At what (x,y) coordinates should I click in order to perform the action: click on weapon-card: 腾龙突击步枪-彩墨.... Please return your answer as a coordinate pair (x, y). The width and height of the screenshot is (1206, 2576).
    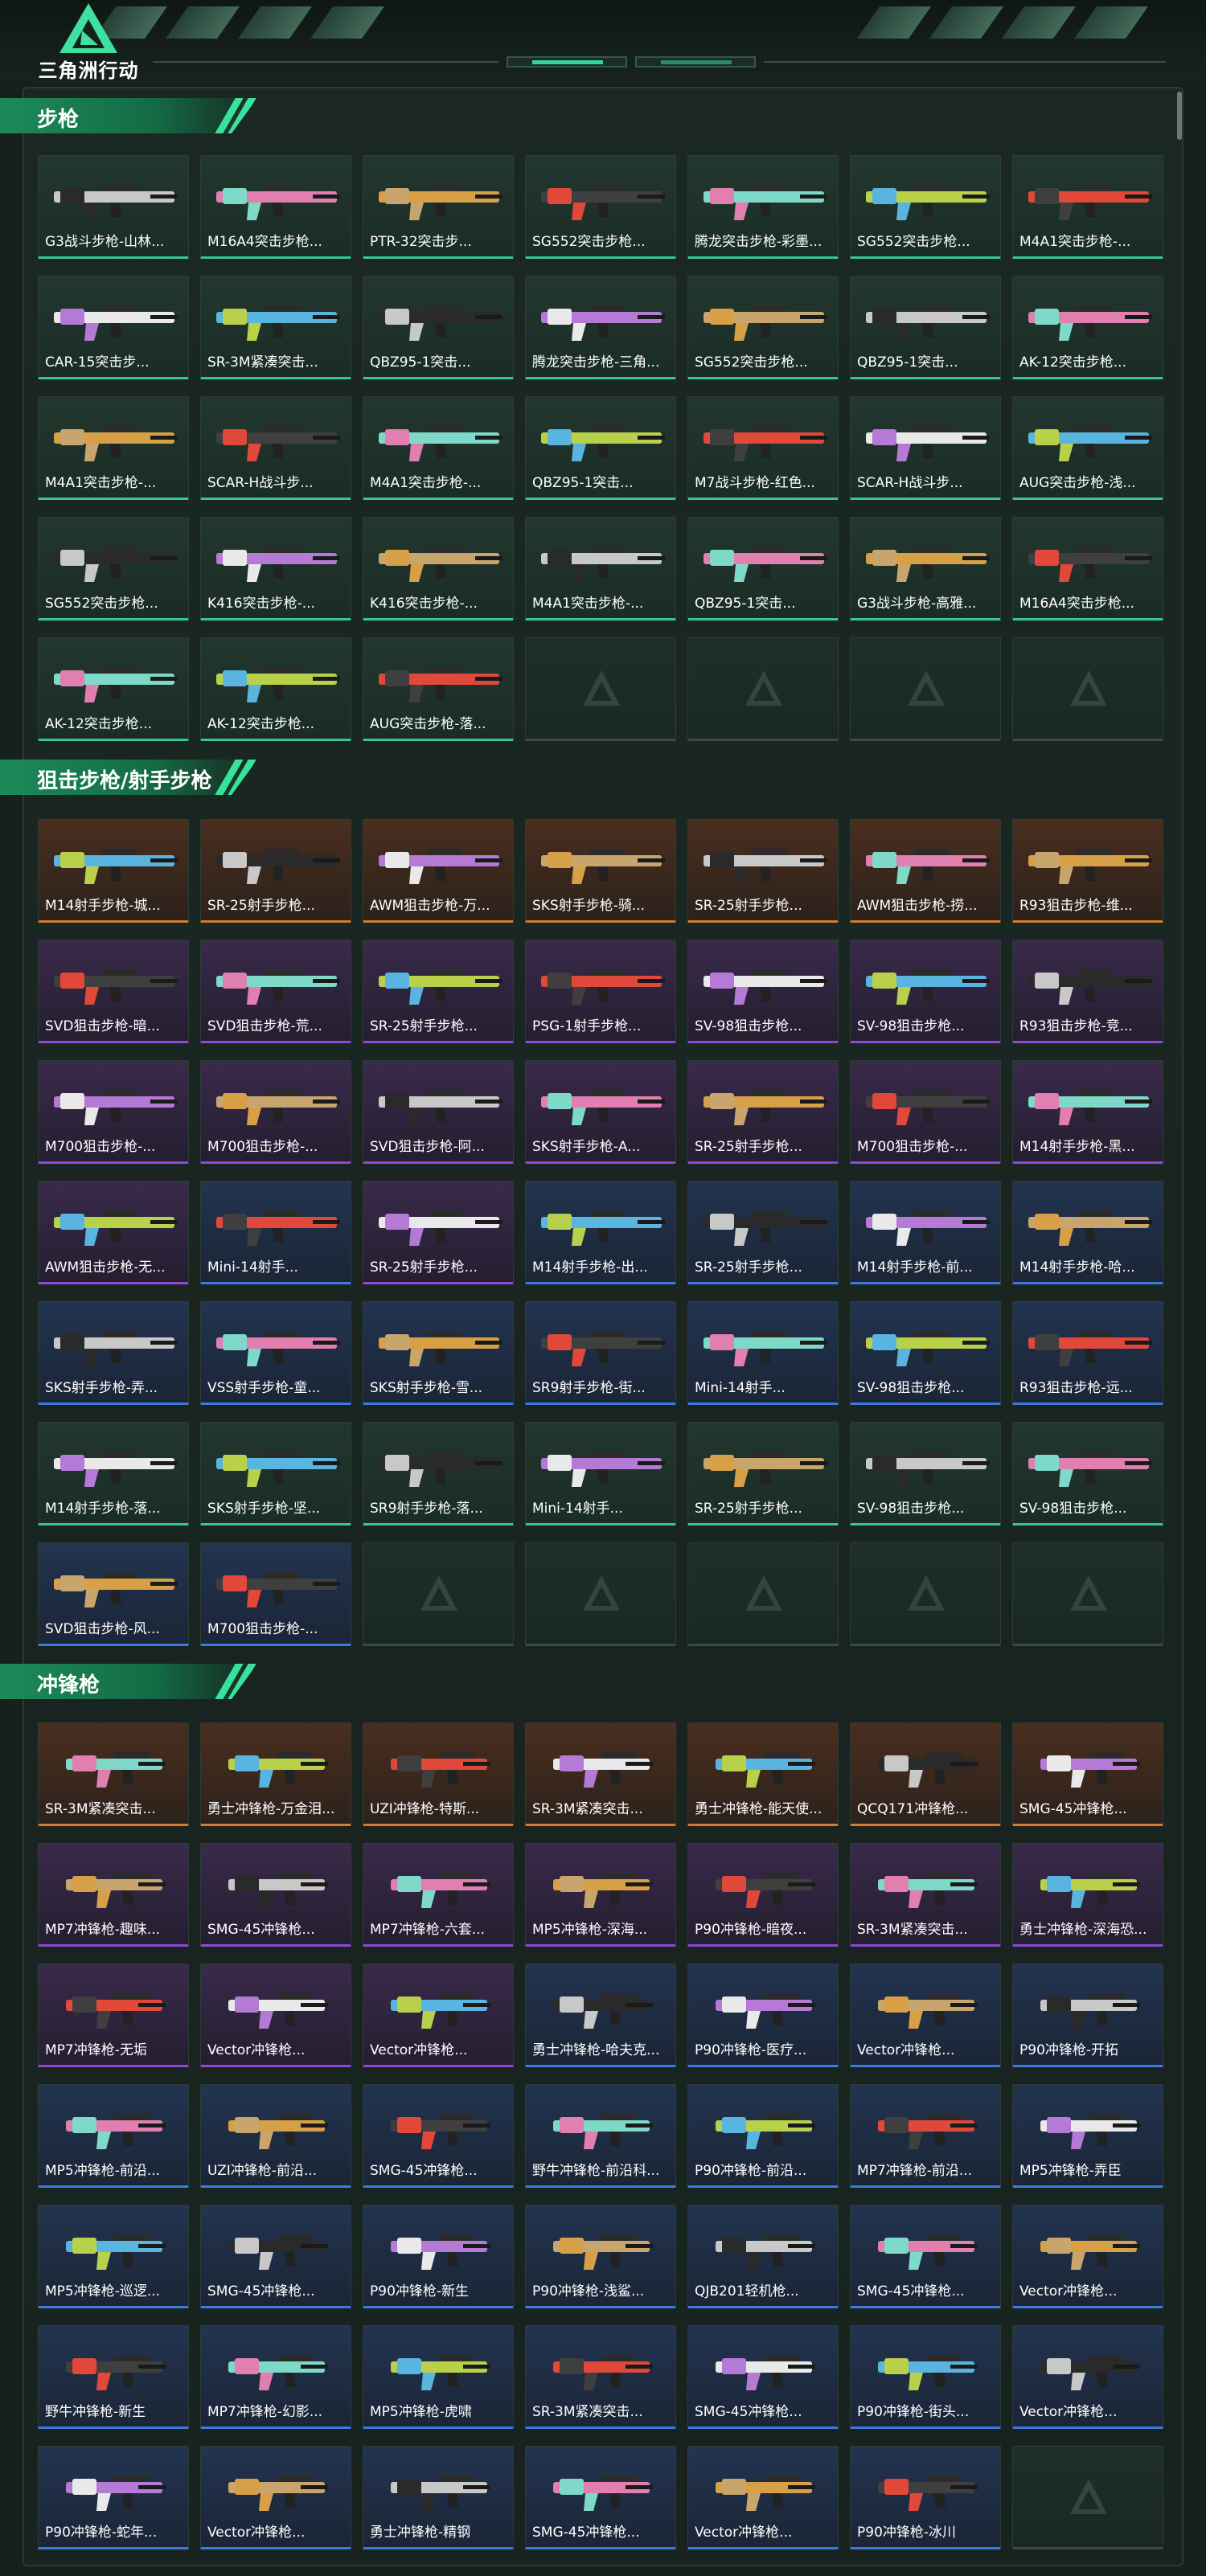
    Looking at the image, I should click on (763, 207).